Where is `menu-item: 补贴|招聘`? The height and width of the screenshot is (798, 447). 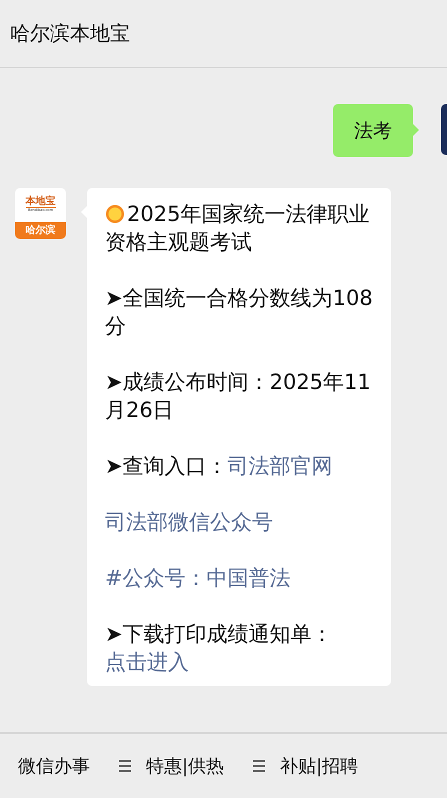 menu-item: 补贴|招聘 is located at coordinates (319, 766).